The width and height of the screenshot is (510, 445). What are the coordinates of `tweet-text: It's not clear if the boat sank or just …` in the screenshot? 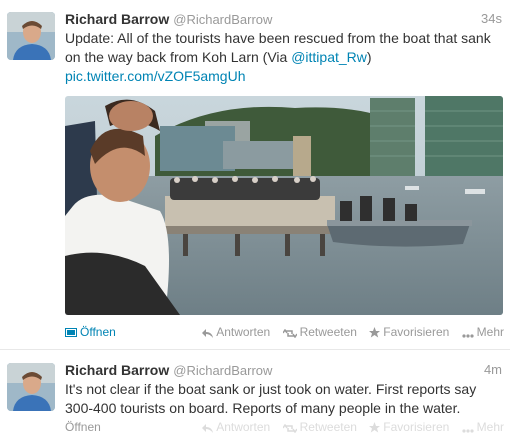 It's located at (271, 398).